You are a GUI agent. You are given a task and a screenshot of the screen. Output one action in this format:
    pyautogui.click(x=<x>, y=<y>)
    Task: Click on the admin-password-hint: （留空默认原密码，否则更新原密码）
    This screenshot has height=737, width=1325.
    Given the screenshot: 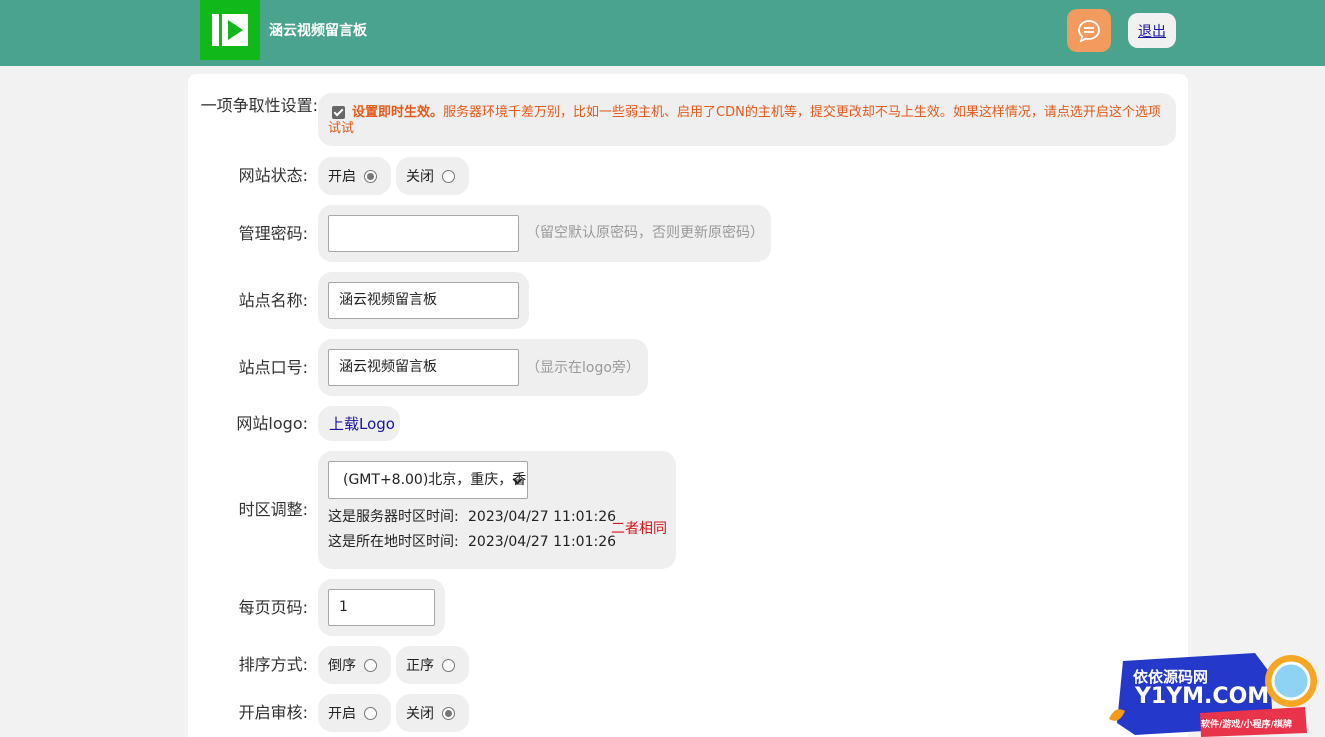 What is the action you would take?
    pyautogui.click(x=645, y=233)
    